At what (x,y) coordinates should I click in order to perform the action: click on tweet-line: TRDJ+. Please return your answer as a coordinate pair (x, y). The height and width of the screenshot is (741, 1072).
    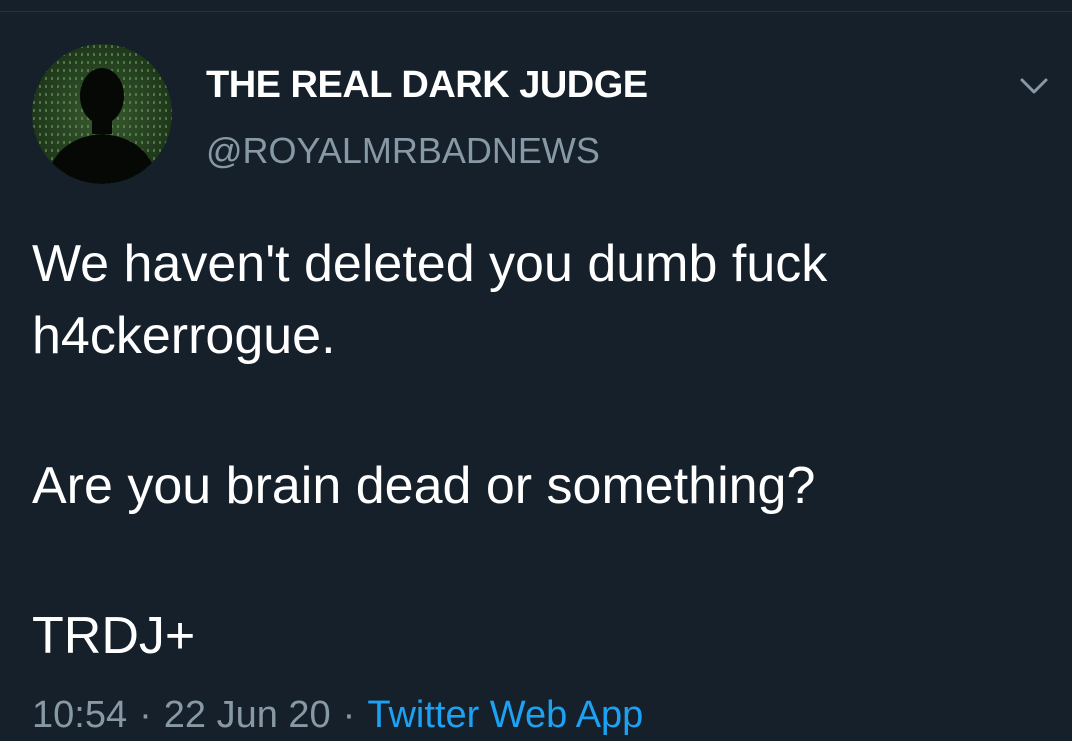
    Looking at the image, I should click on (114, 636).